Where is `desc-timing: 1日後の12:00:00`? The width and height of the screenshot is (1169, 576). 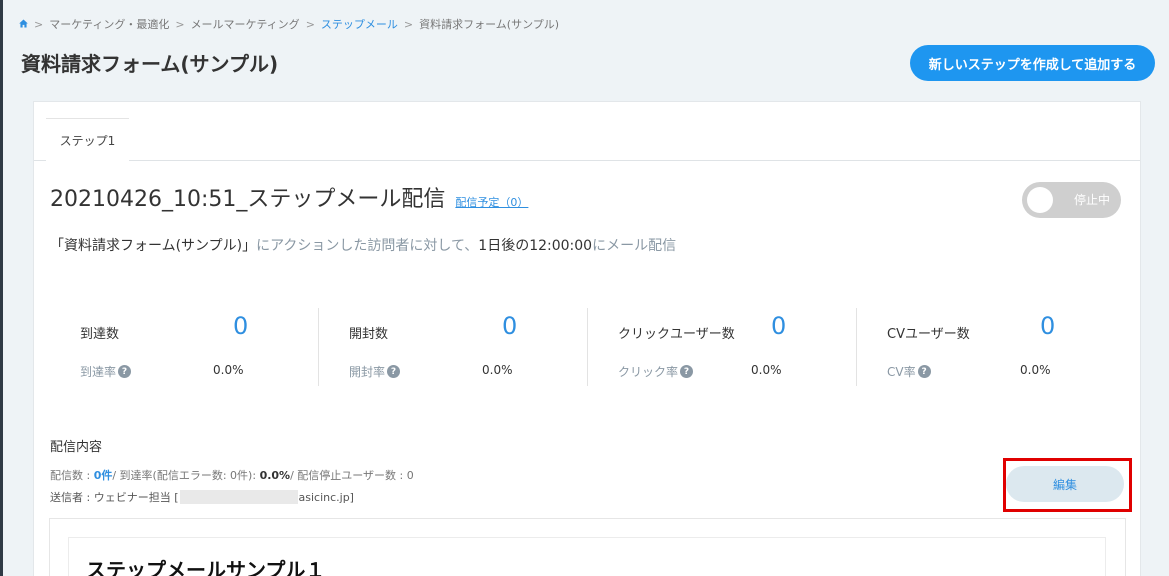 desc-timing: 1日後の12:00:00 is located at coordinates (535, 246).